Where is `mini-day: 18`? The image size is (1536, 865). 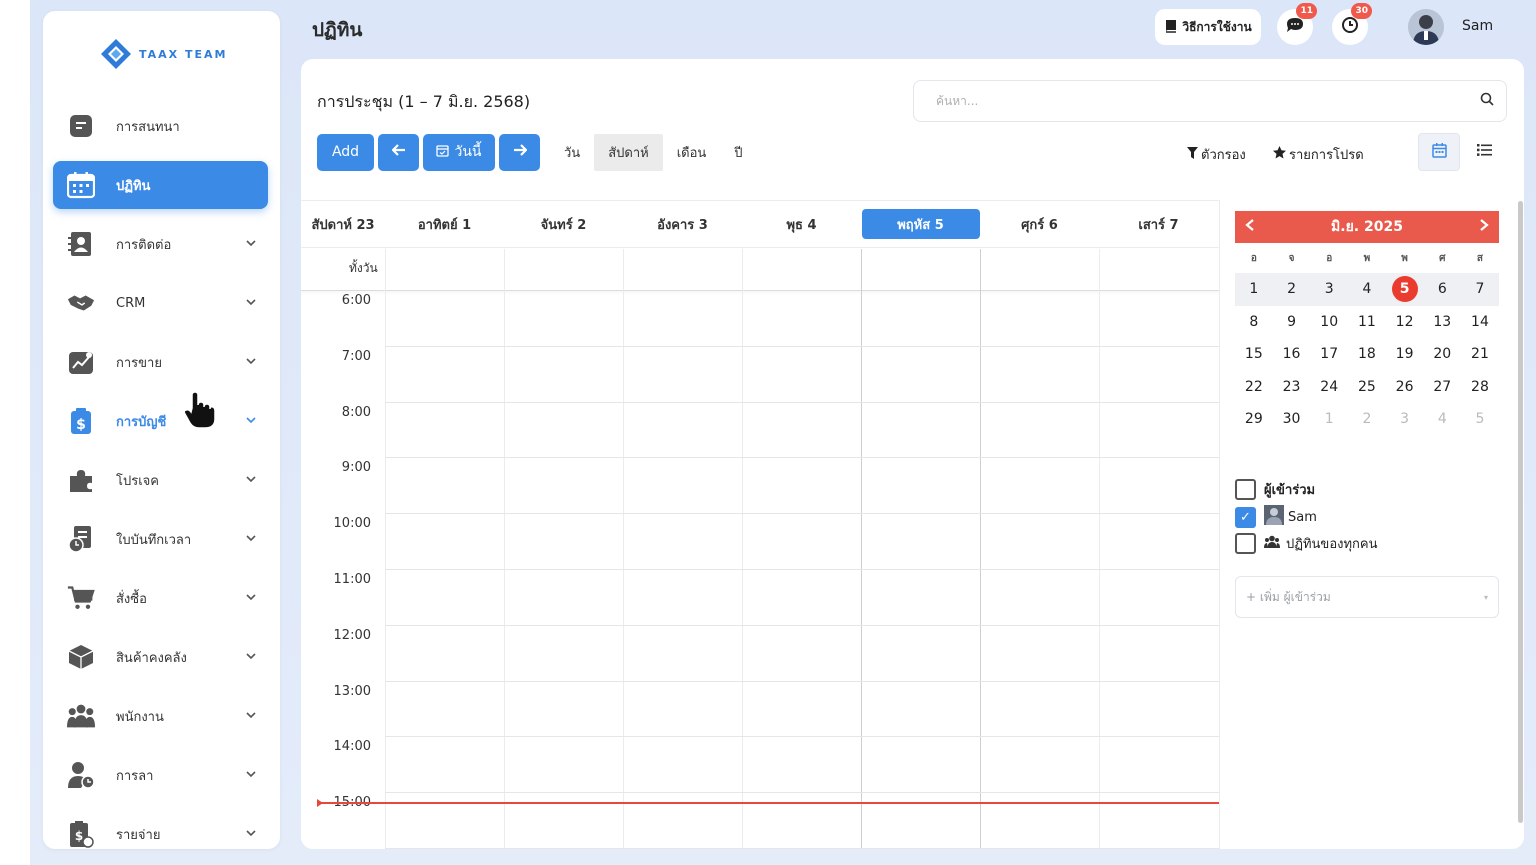 mini-day: 18 is located at coordinates (1367, 354).